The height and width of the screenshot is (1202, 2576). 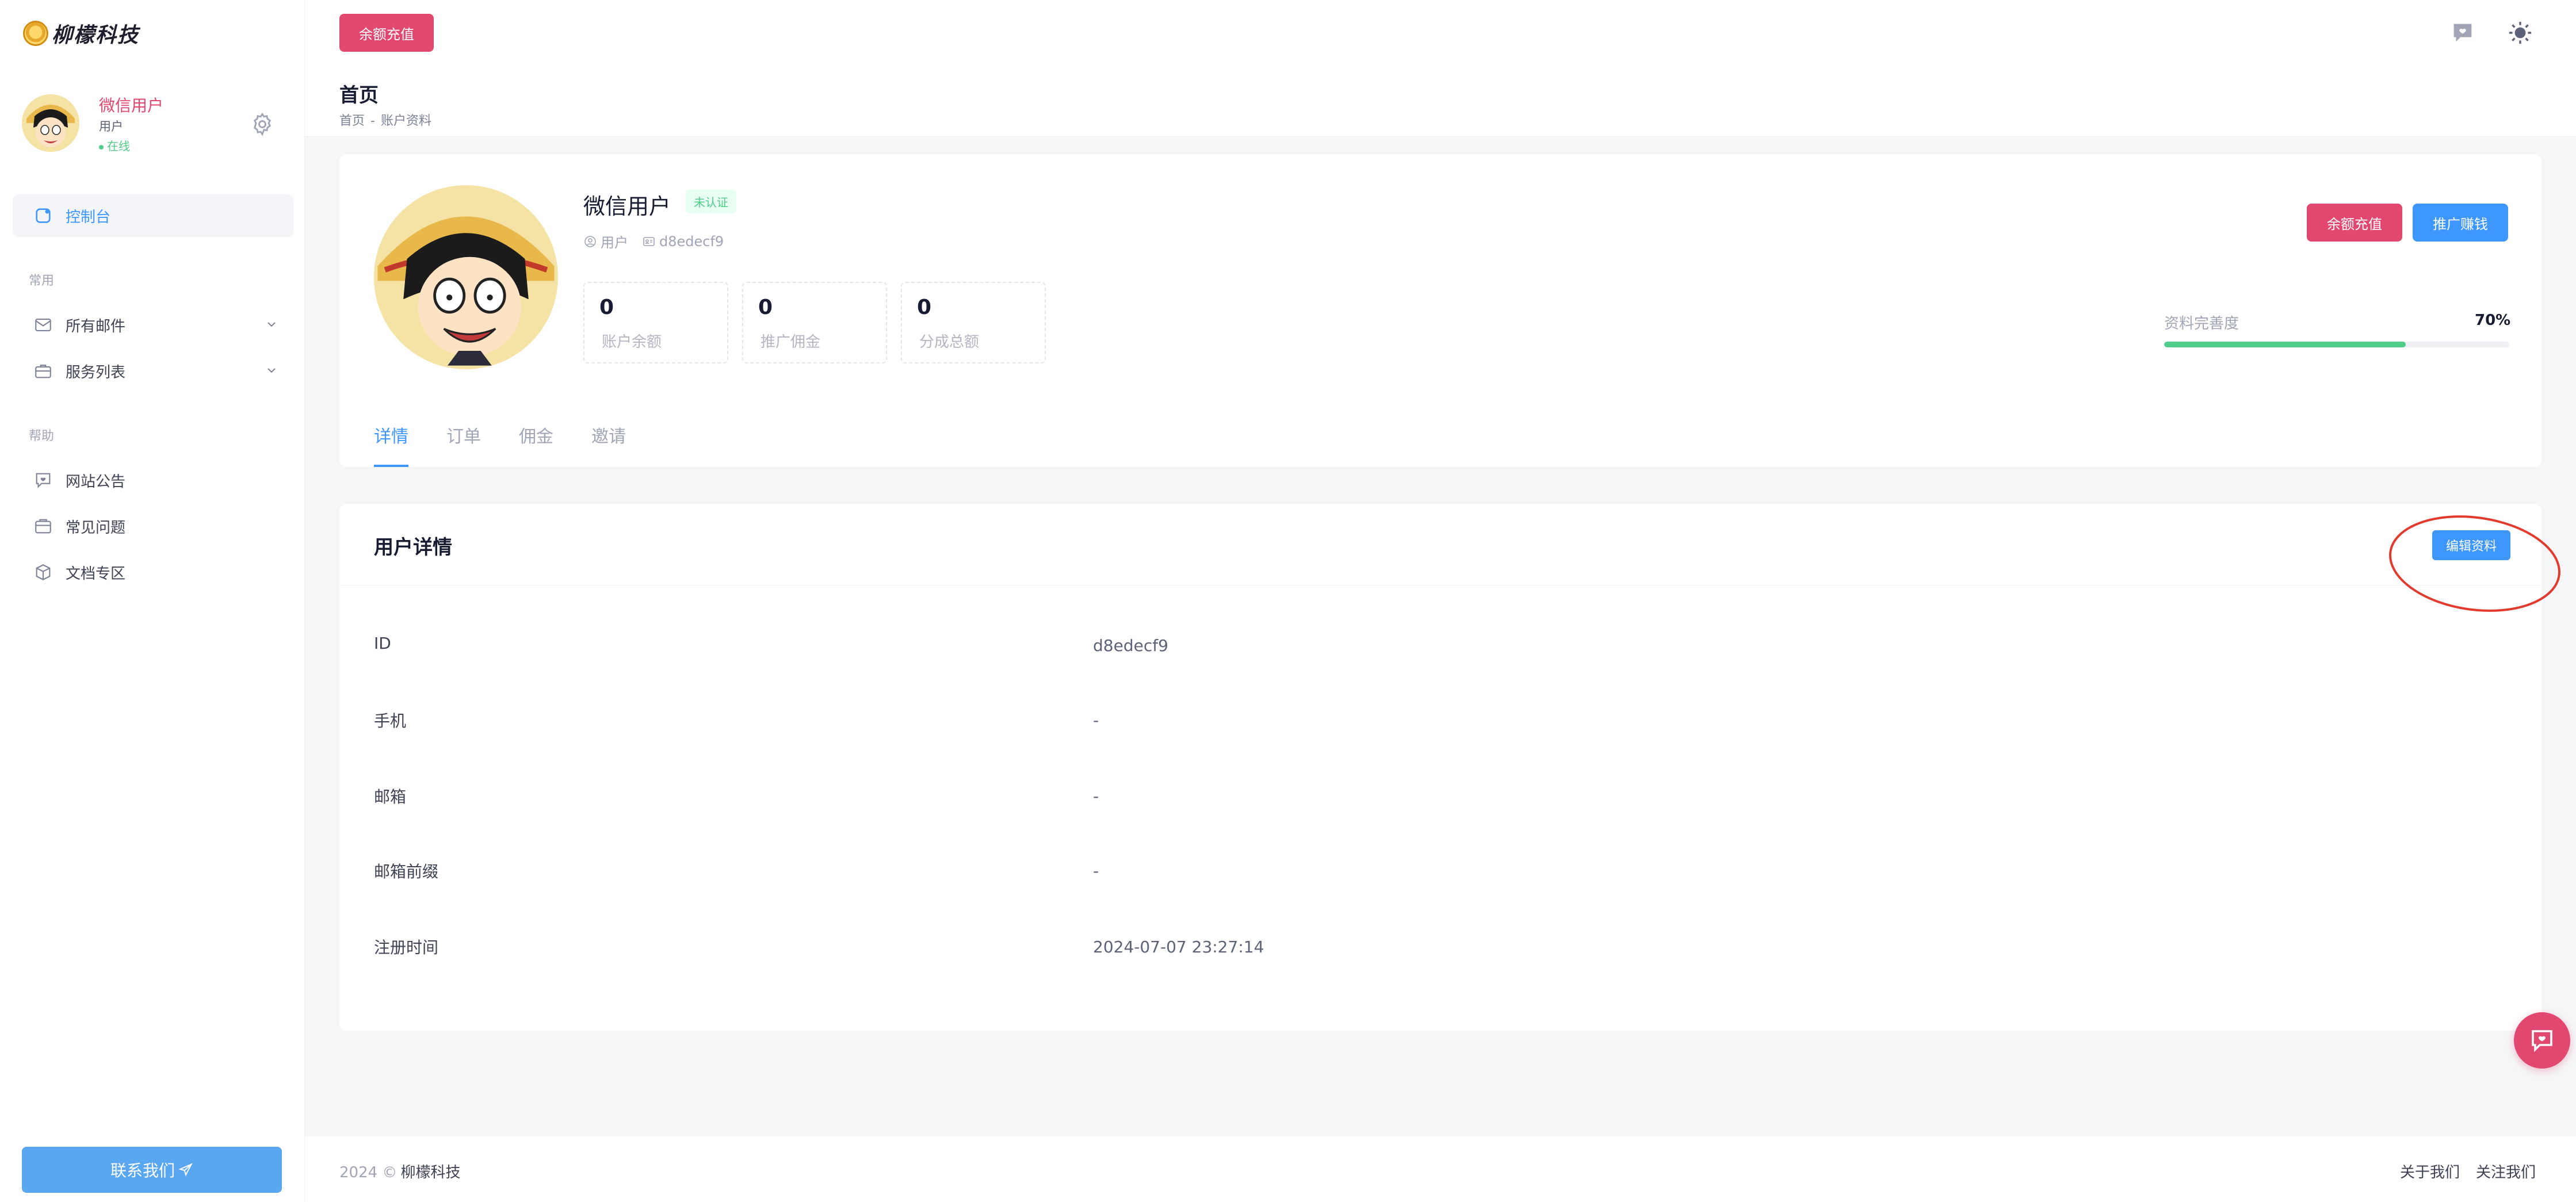 I want to click on sidebar-item-docs: 文档专区, so click(x=153, y=572).